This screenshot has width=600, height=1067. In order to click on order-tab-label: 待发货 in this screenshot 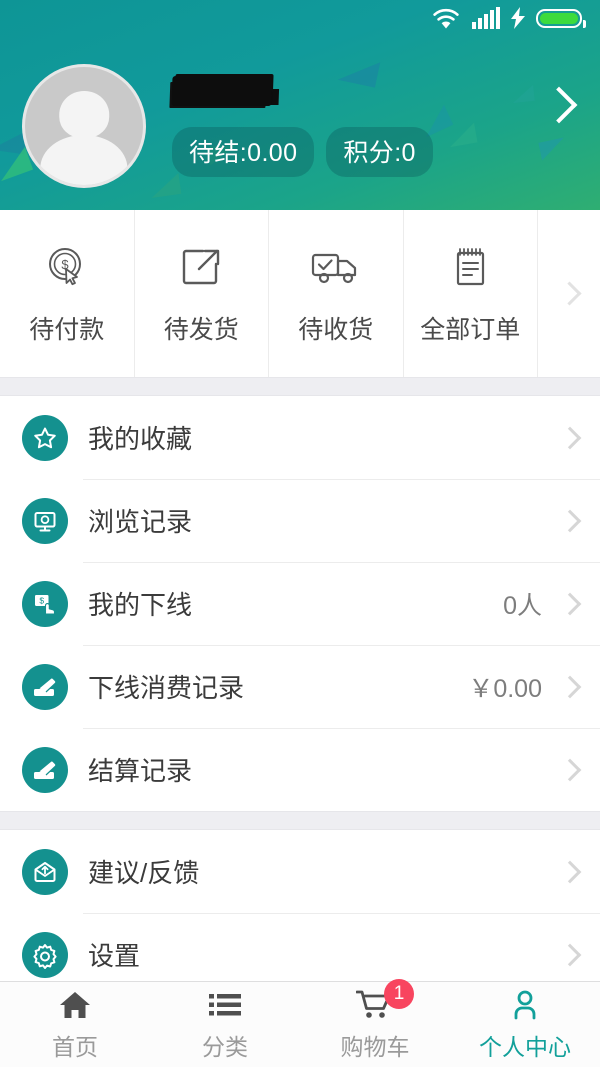, I will do `click(201, 329)`.